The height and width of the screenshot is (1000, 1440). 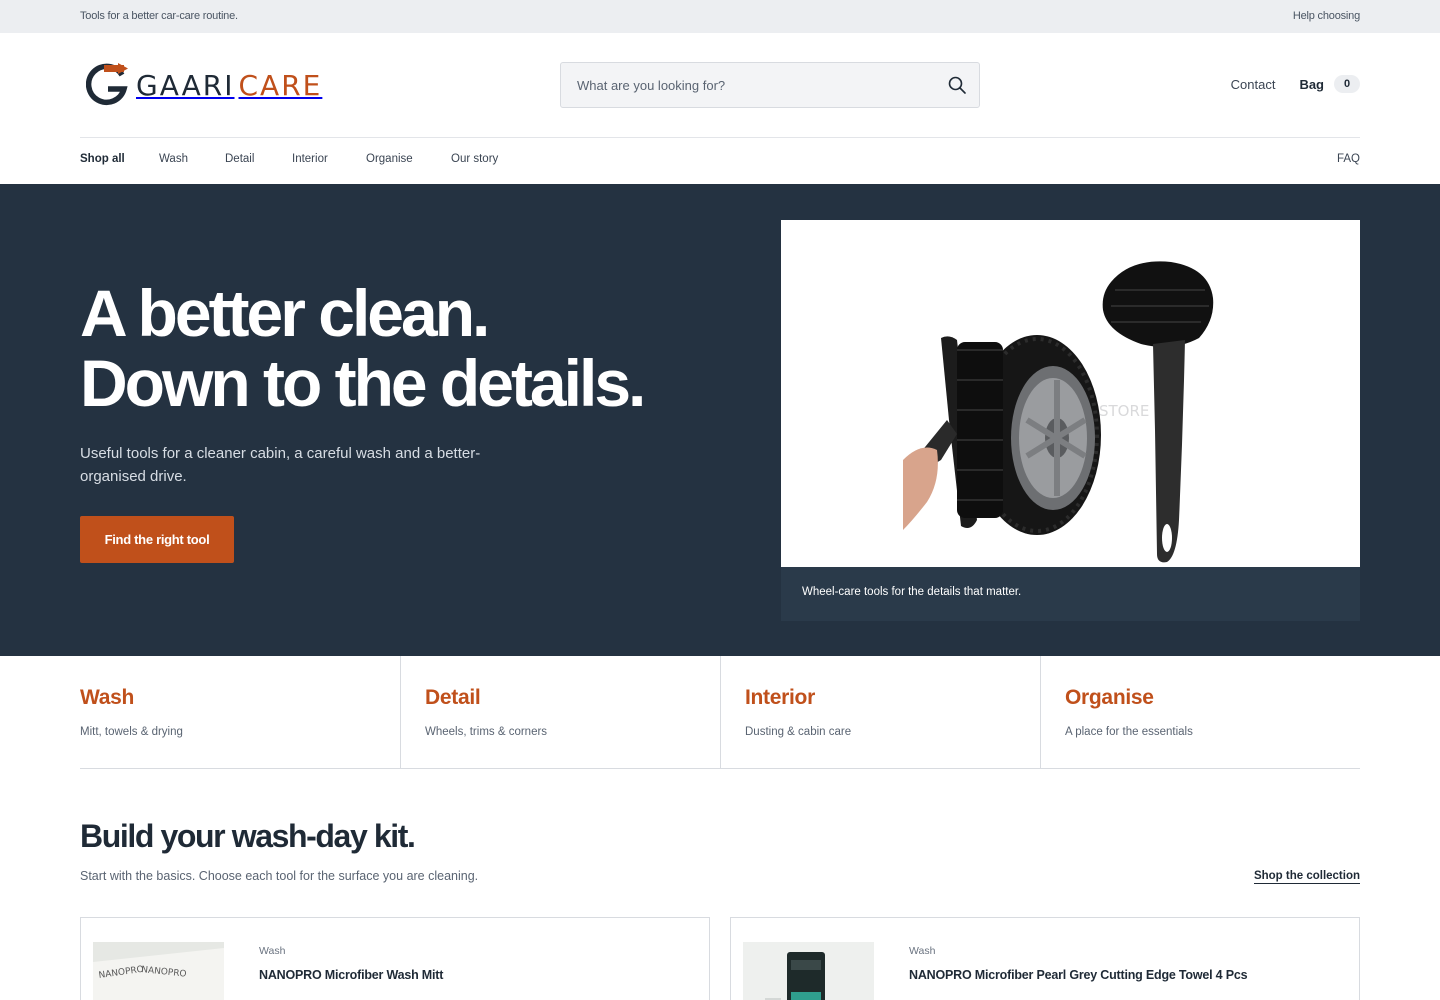 What do you see at coordinates (1306, 877) in the screenshot?
I see `shop-collection-link: Shop the collection` at bounding box center [1306, 877].